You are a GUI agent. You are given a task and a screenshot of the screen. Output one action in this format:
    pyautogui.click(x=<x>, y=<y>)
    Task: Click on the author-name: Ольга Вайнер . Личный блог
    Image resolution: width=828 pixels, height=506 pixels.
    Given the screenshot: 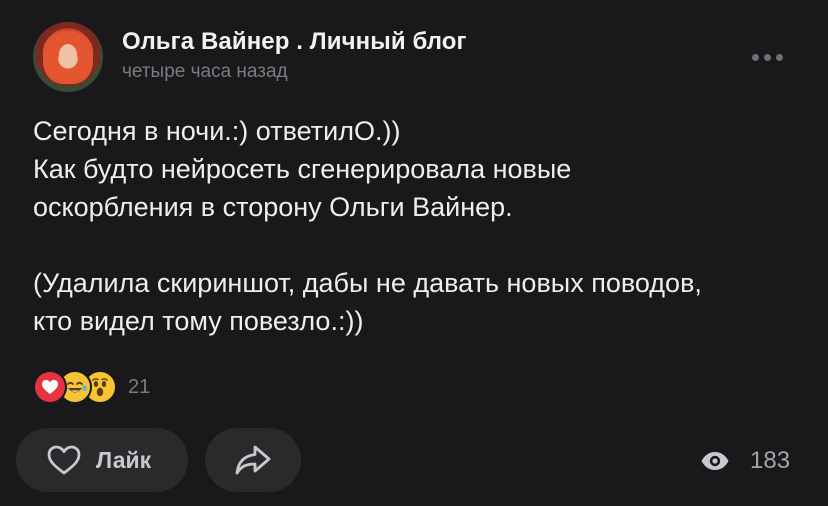 What is the action you would take?
    pyautogui.click(x=294, y=42)
    